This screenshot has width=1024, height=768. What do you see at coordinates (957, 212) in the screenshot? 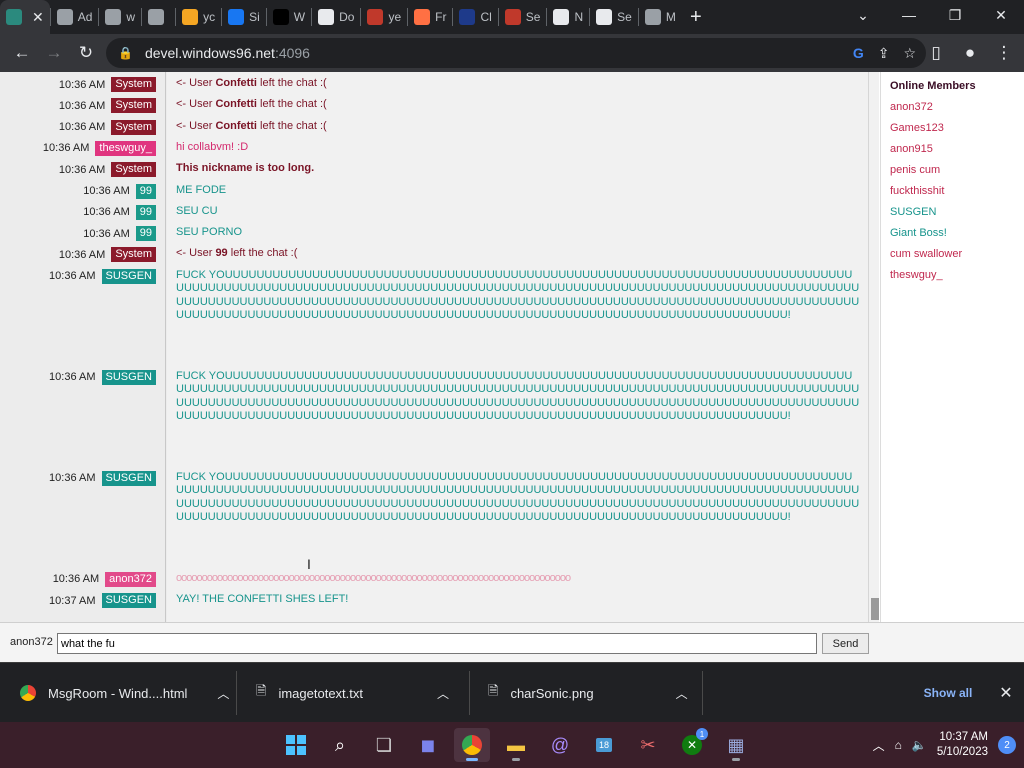
I see `online-member: SUSGEN` at bounding box center [957, 212].